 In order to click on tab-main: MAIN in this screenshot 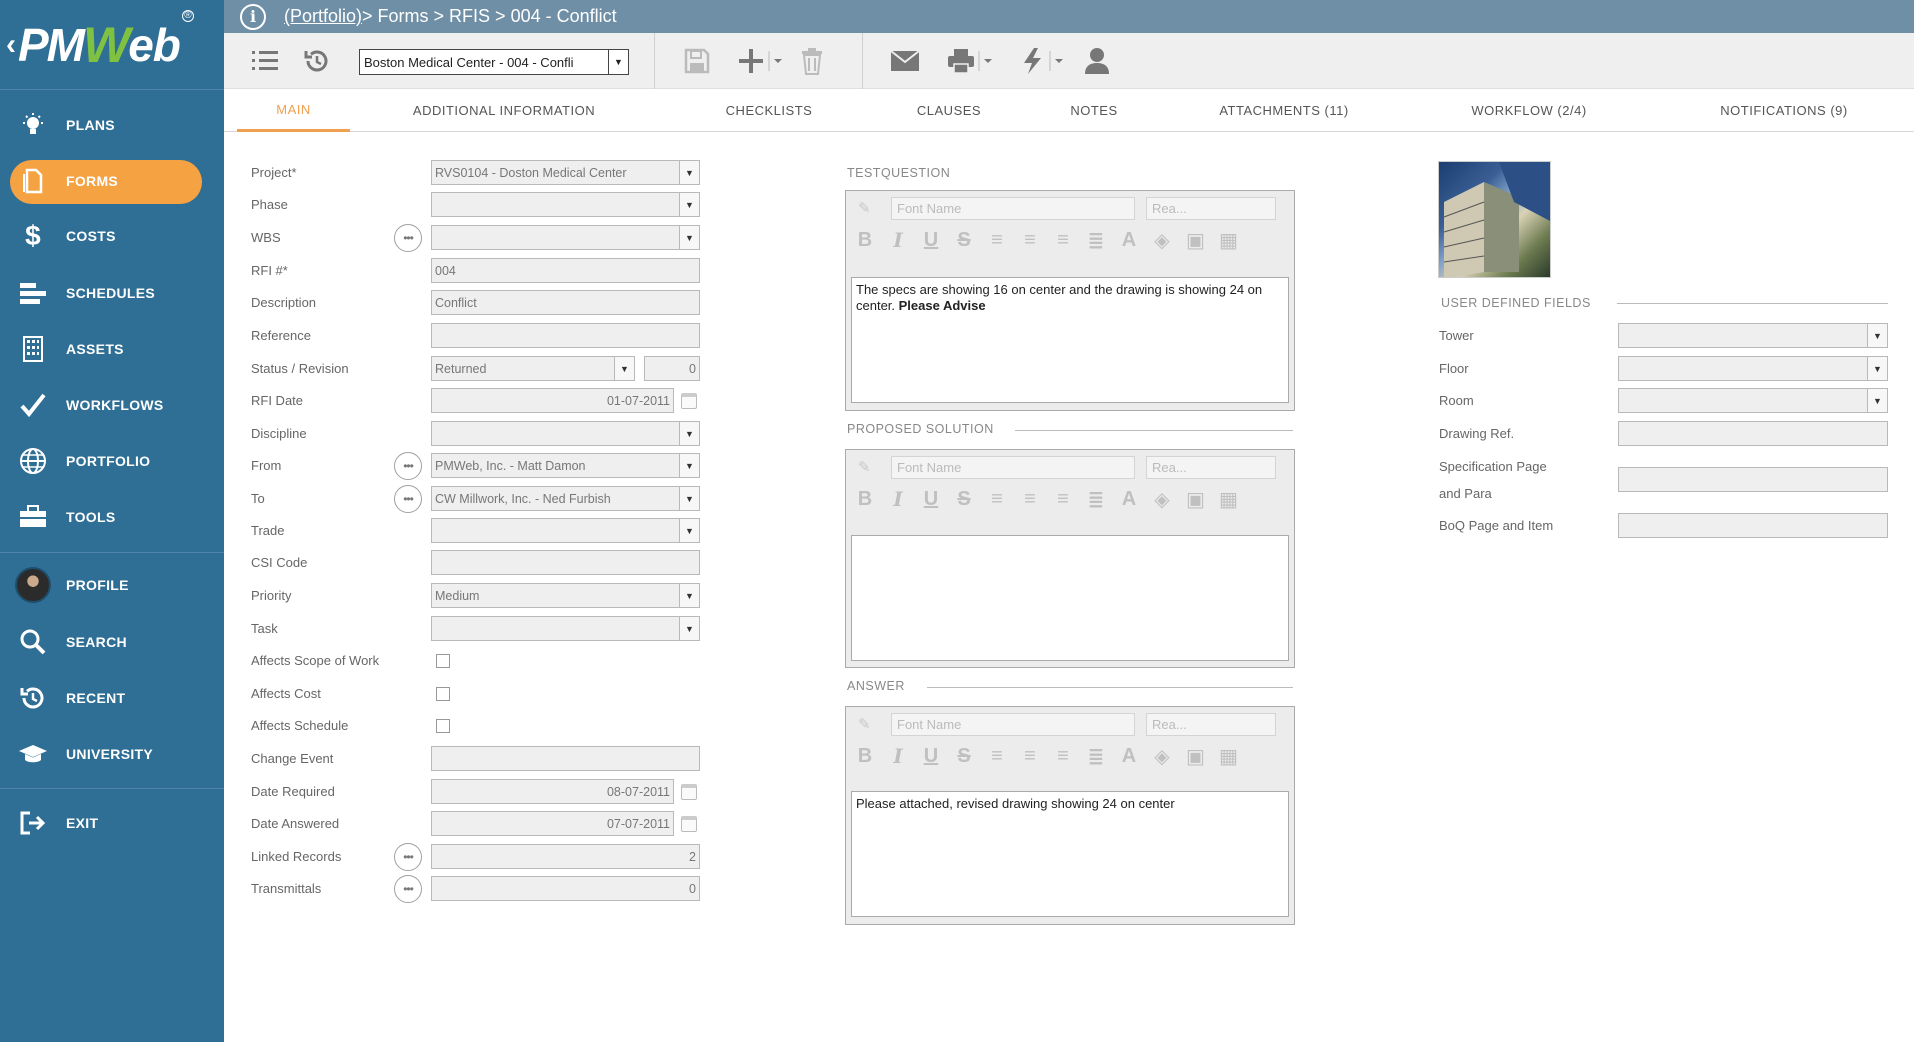, I will do `click(293, 110)`.